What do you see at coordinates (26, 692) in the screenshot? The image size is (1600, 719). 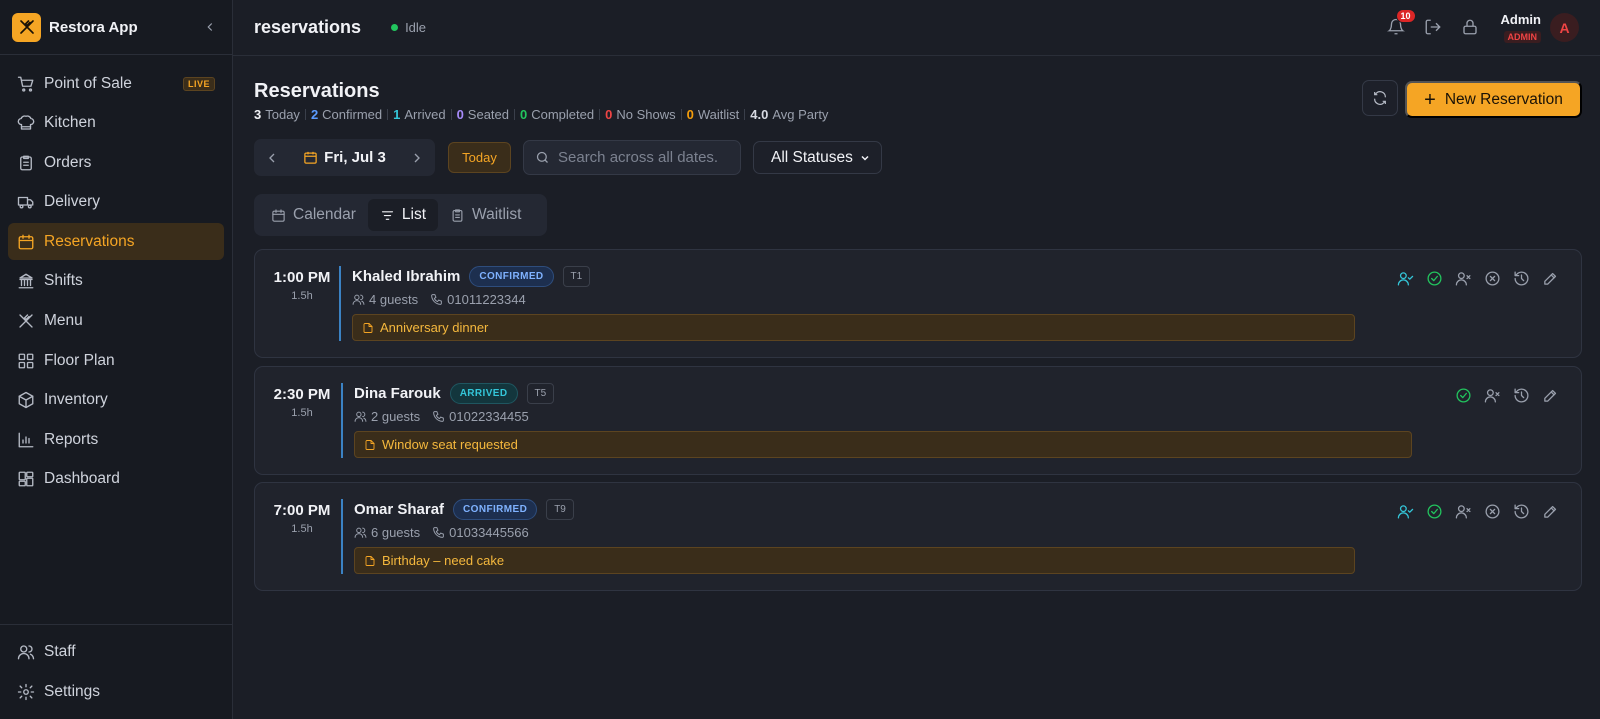 I see `gear-icon` at bounding box center [26, 692].